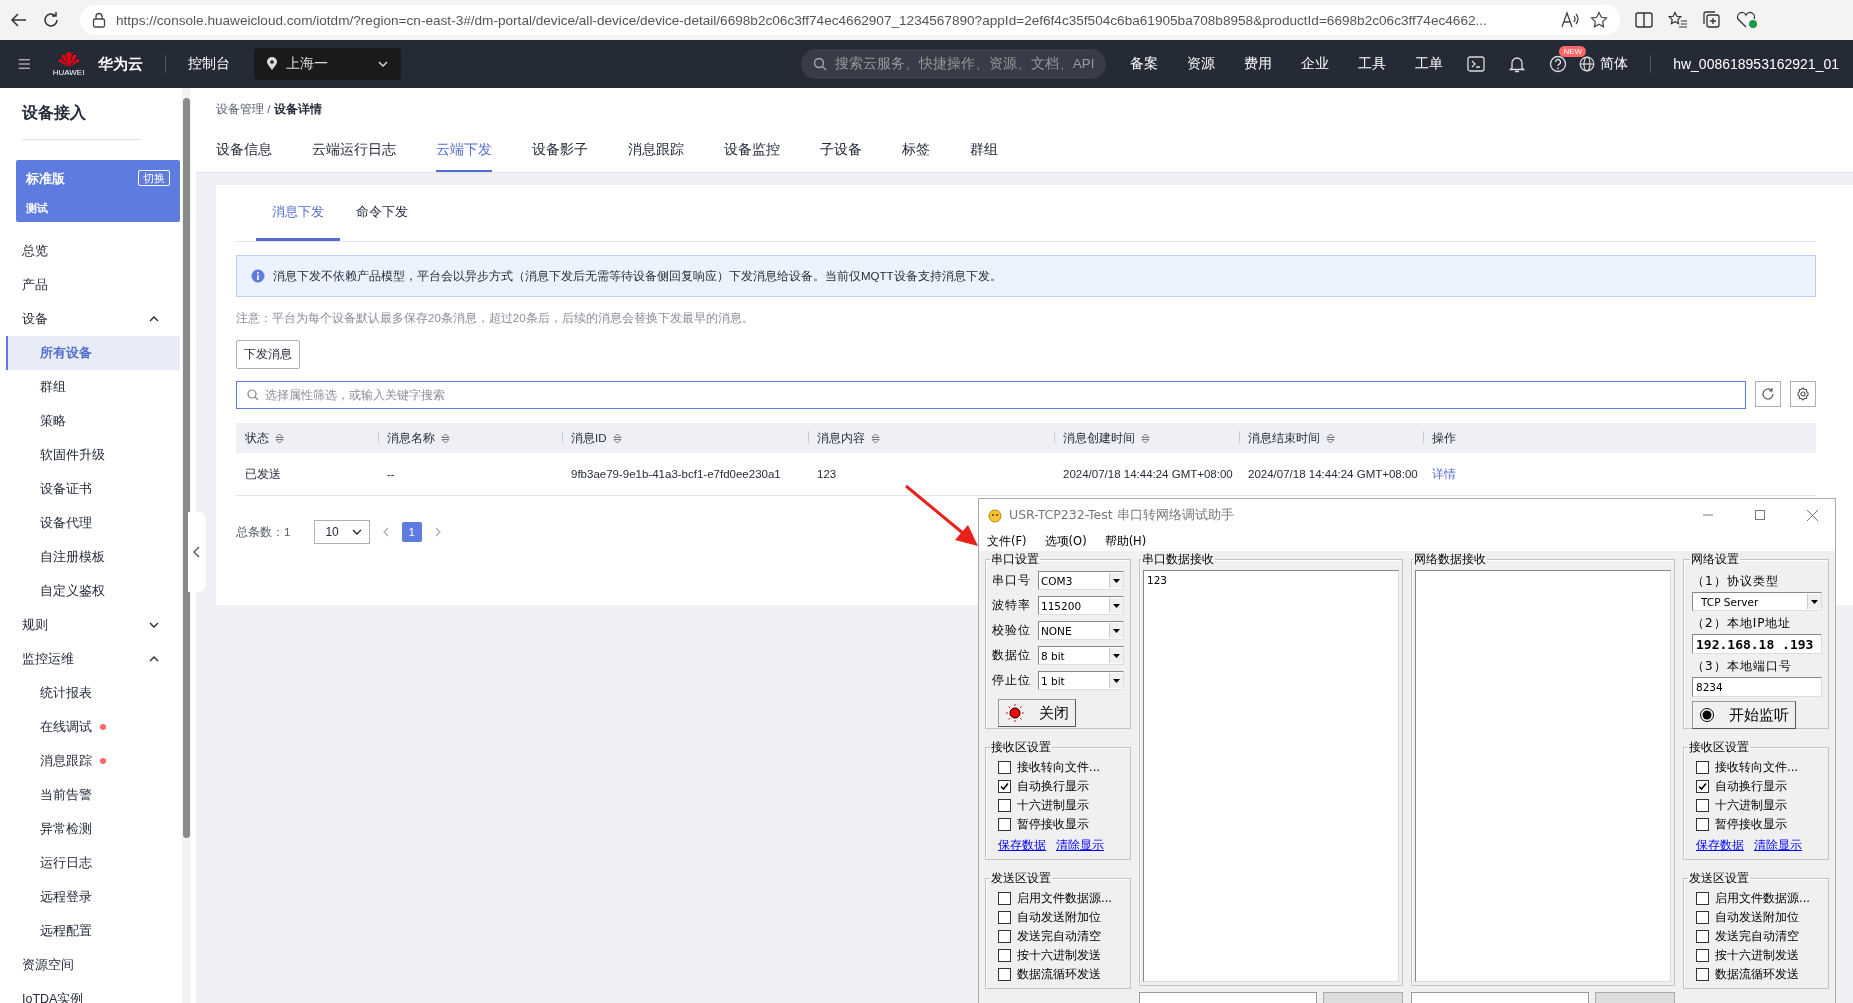 Image resolution: width=1853 pixels, height=1003 pixels. Describe the element at coordinates (1644, 20) in the screenshot. I see `split-screen-icon` at that location.